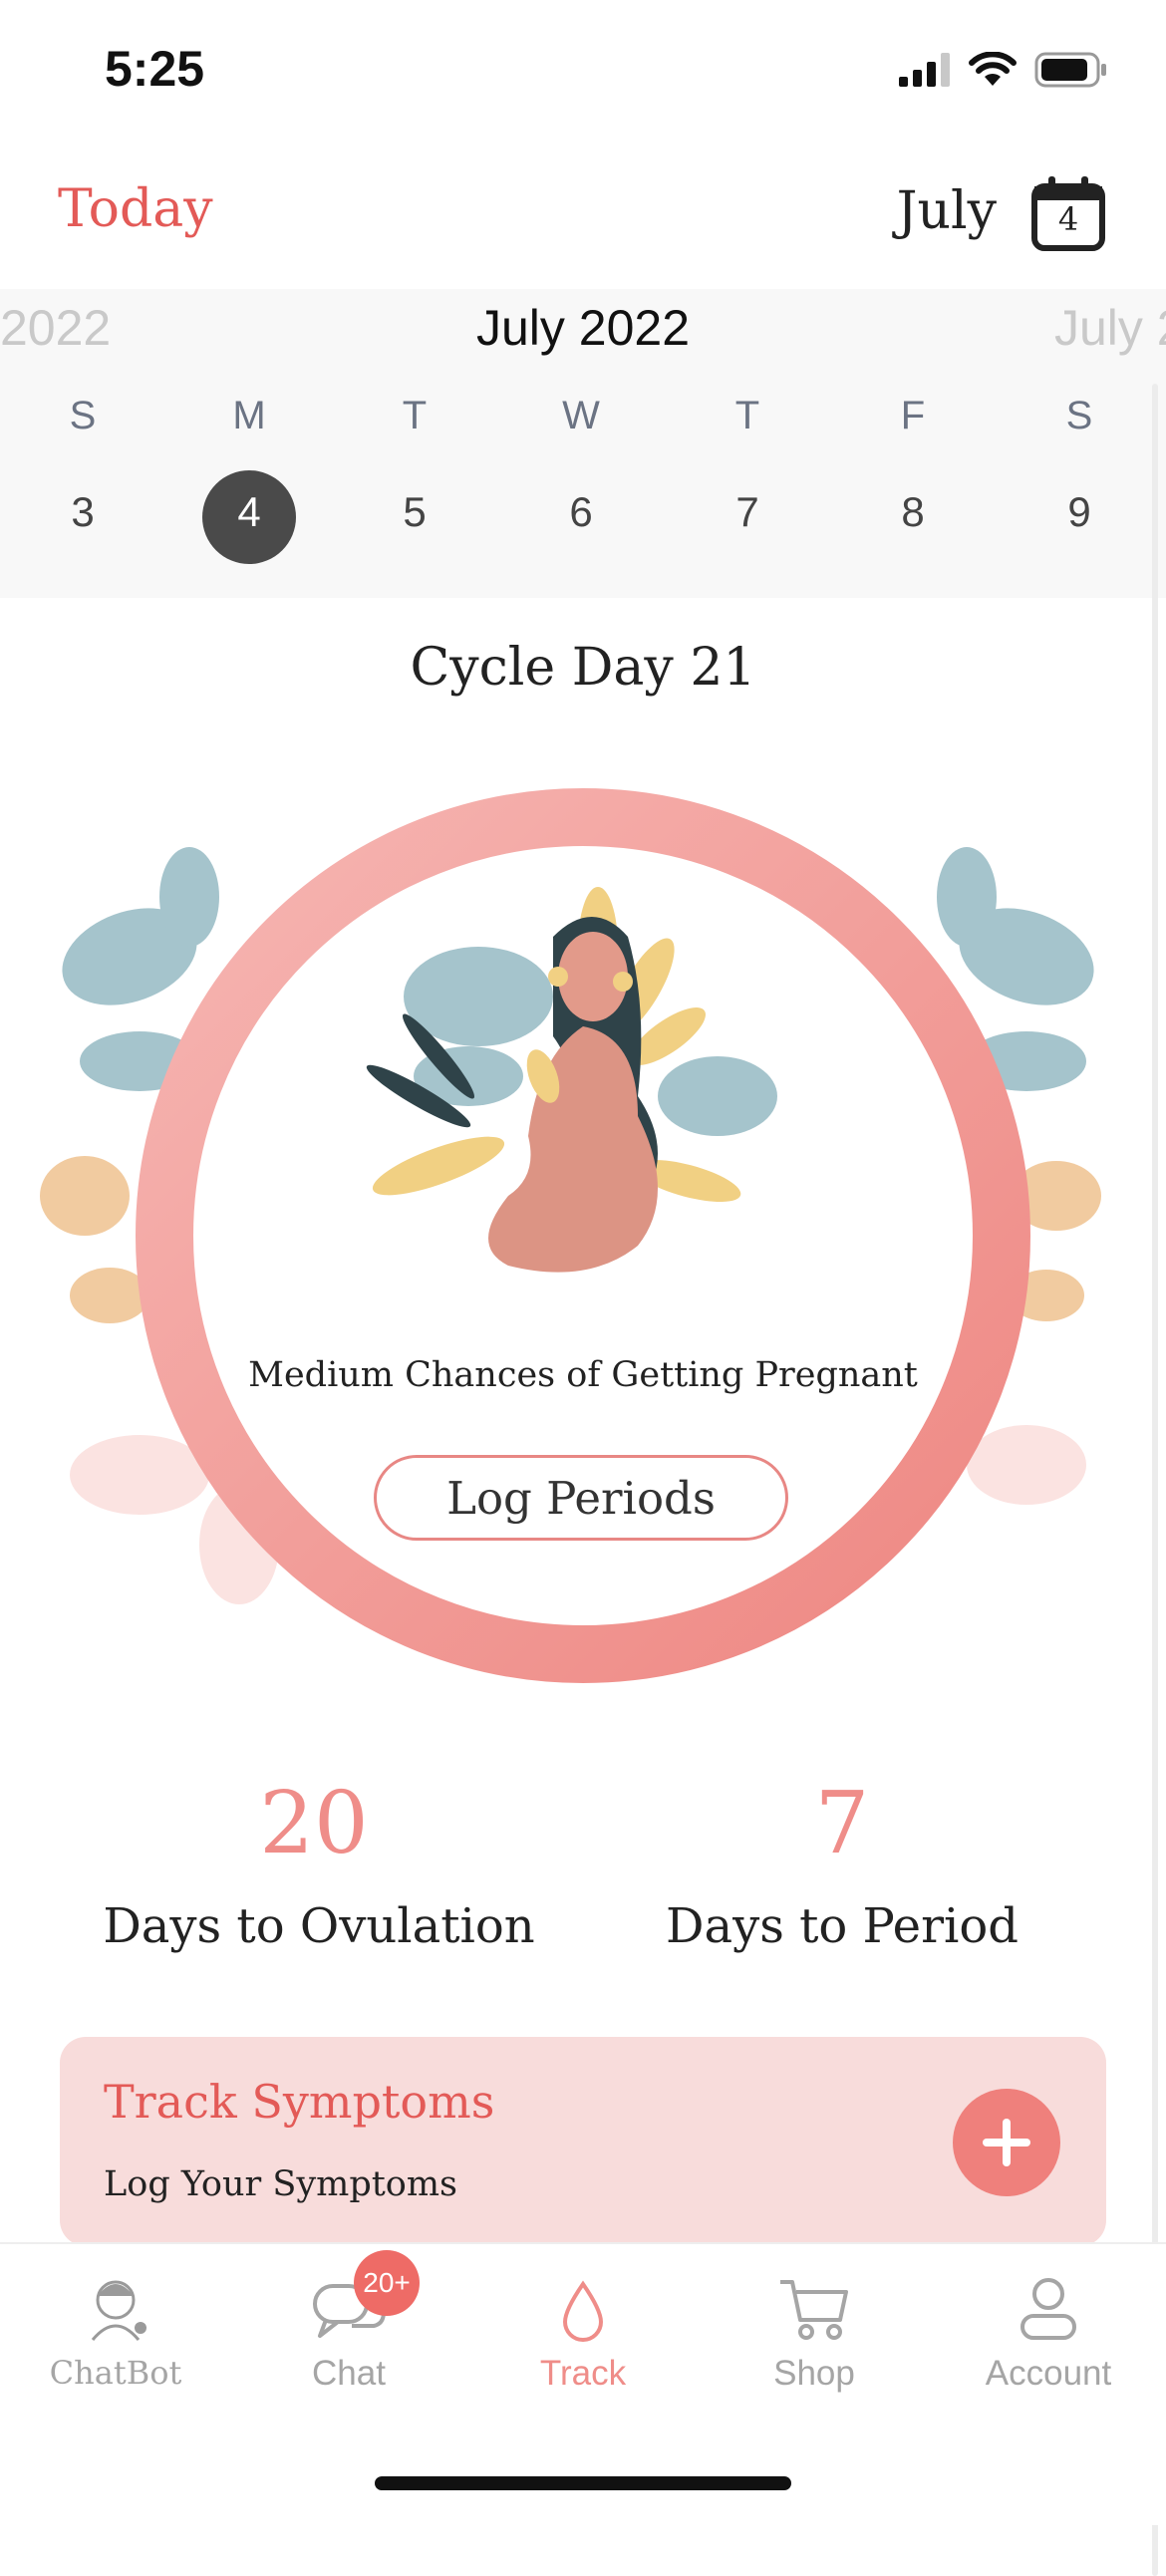 This screenshot has height=2576, width=1166. What do you see at coordinates (349, 2373) in the screenshot?
I see `tab-chat-label: Chat` at bounding box center [349, 2373].